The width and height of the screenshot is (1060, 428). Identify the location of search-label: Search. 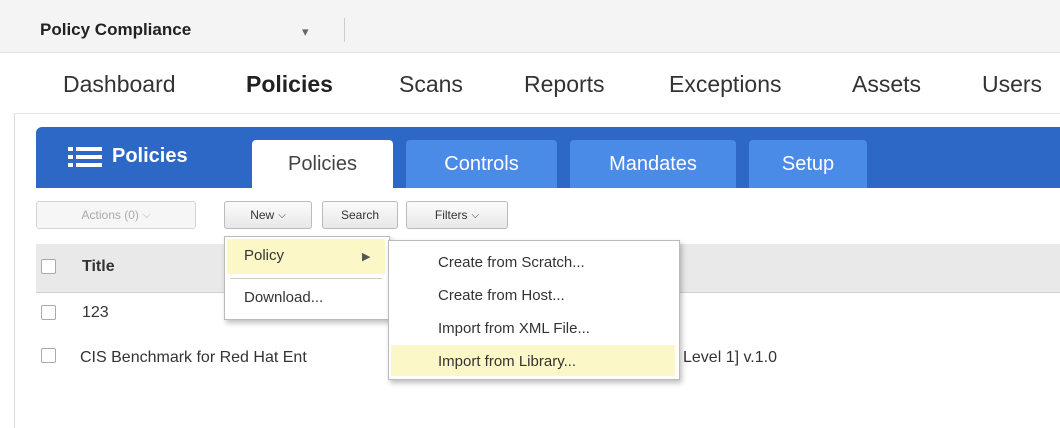
(360, 215).